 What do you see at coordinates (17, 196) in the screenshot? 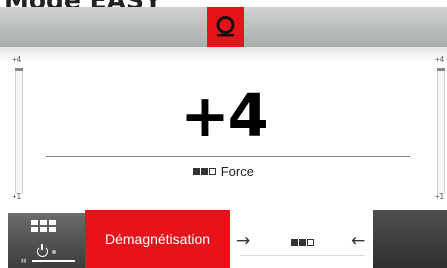
I see `scale-min-label-left: +1` at bounding box center [17, 196].